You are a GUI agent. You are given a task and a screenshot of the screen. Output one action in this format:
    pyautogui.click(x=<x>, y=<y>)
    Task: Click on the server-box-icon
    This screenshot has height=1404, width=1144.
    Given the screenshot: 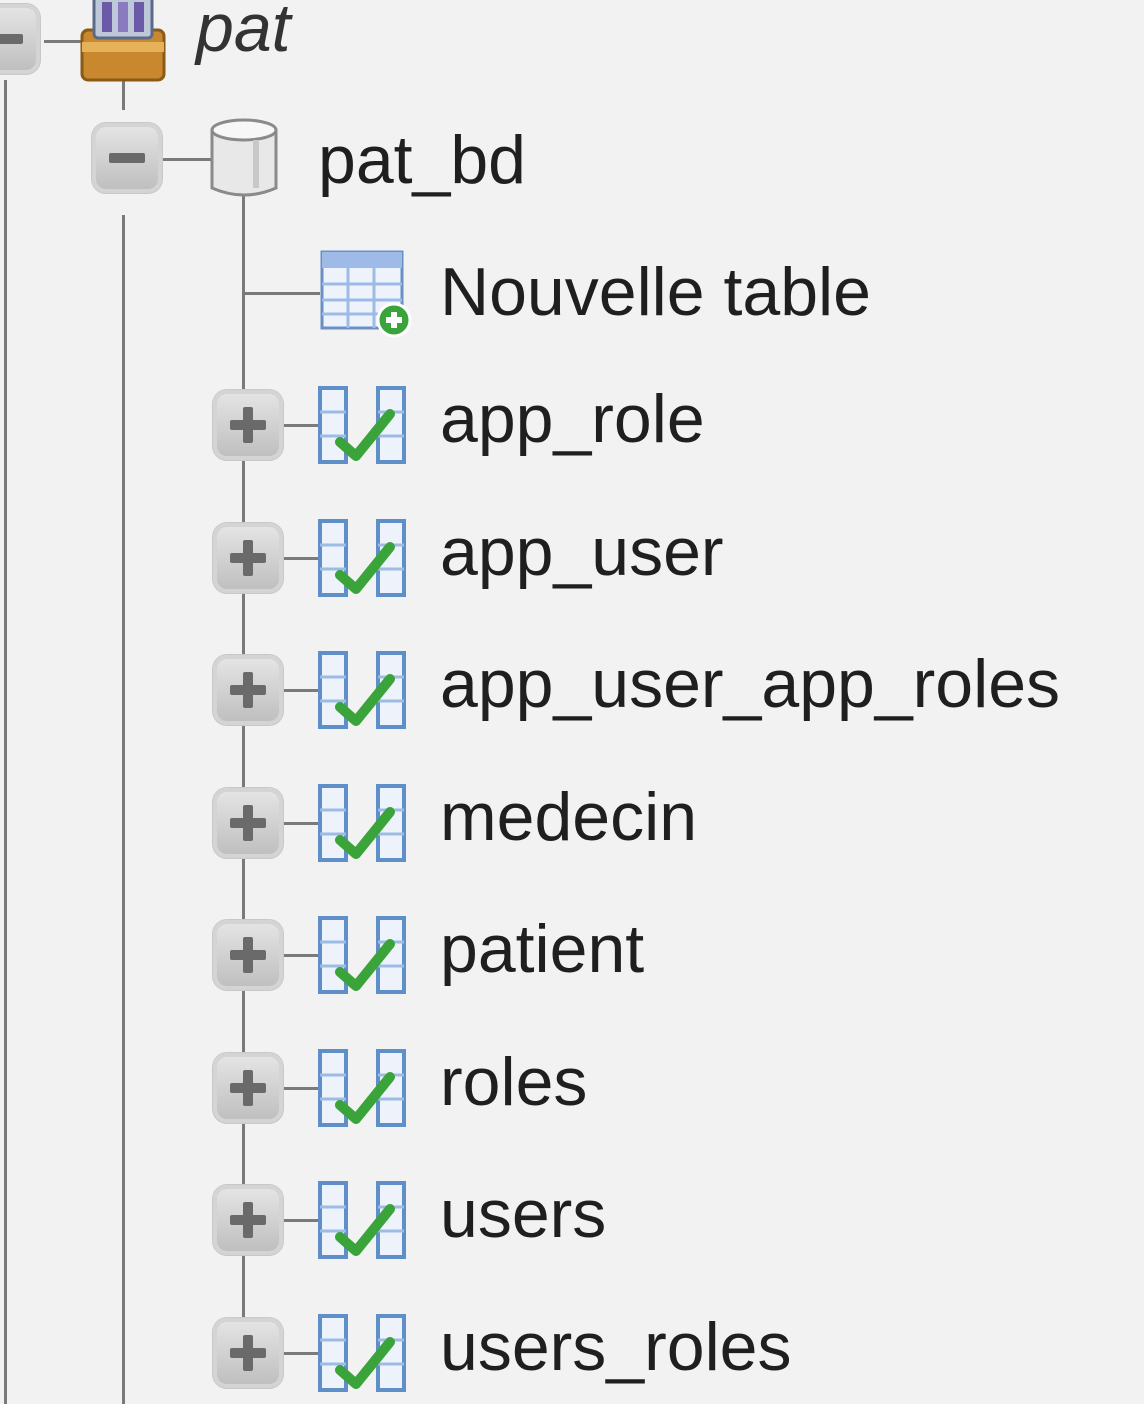 What is the action you would take?
    pyautogui.click(x=123, y=41)
    